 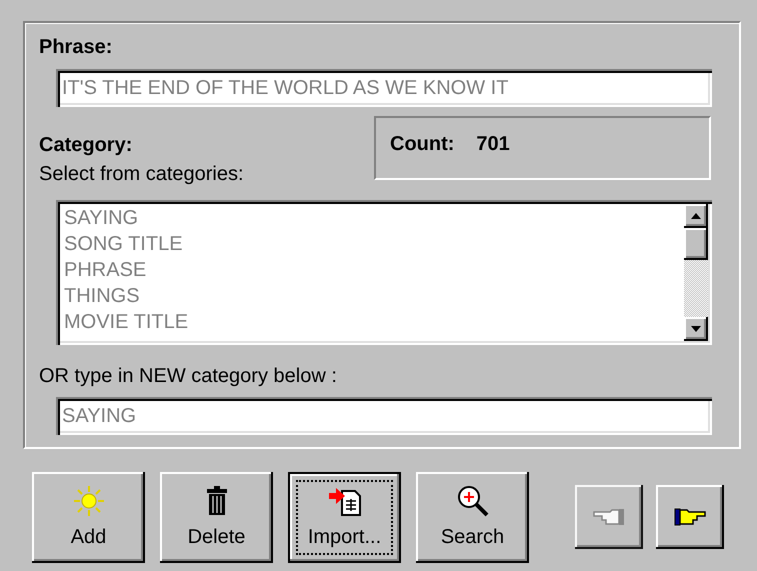 What do you see at coordinates (374, 296) in the screenshot?
I see `list-item: THINGS` at bounding box center [374, 296].